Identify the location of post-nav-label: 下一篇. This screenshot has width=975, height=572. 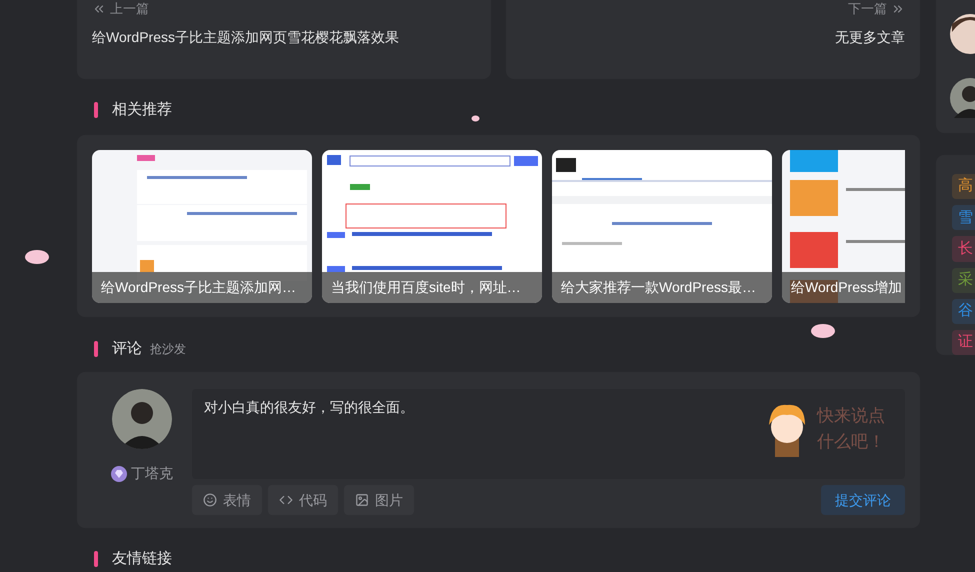
(867, 9).